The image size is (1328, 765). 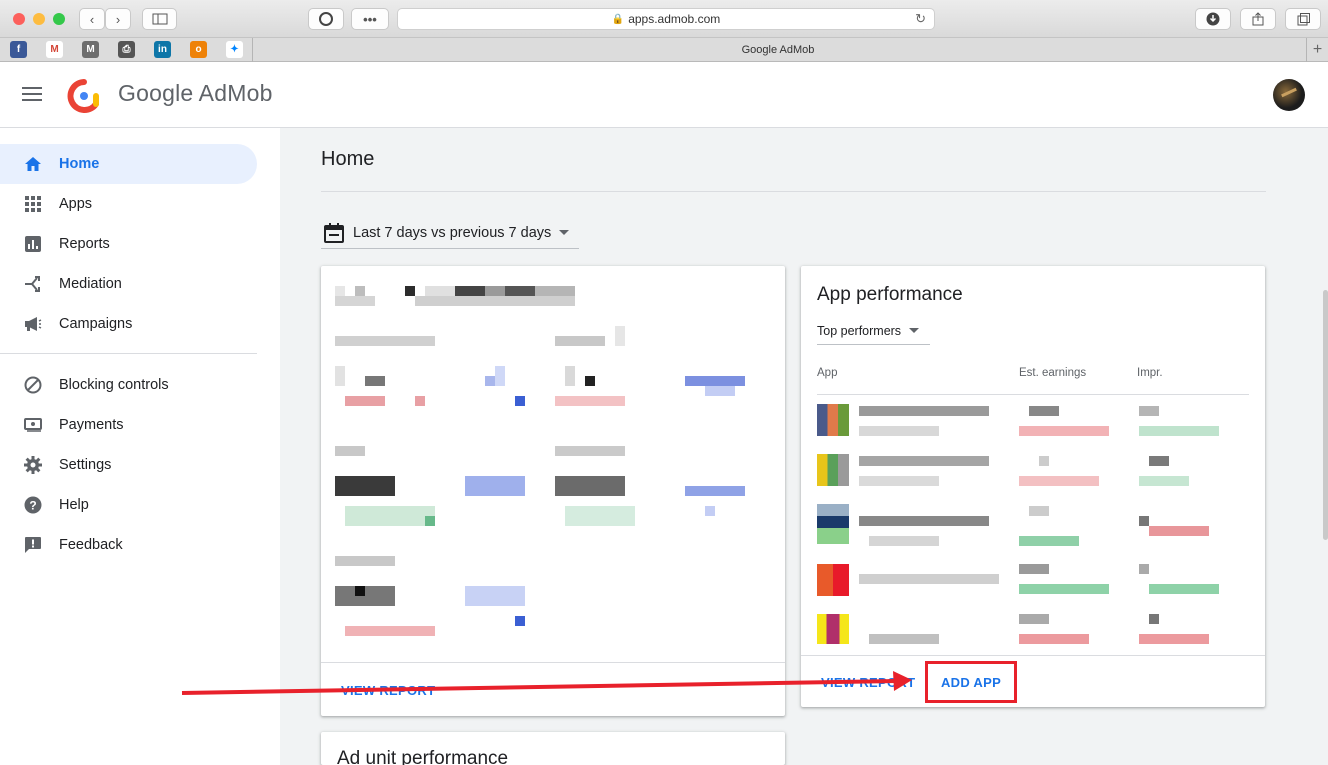 What do you see at coordinates (546, 683) in the screenshot?
I see `annotation-arrow` at bounding box center [546, 683].